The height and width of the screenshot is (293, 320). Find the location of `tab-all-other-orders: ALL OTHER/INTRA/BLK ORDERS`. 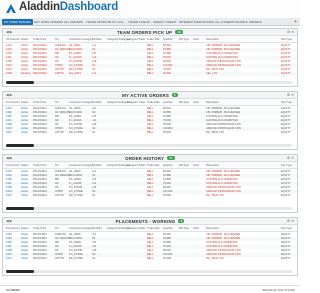

tab-all-other-orders: ALL OTHER/INTRA/BLK ORDERS is located at coordinates (238, 22).